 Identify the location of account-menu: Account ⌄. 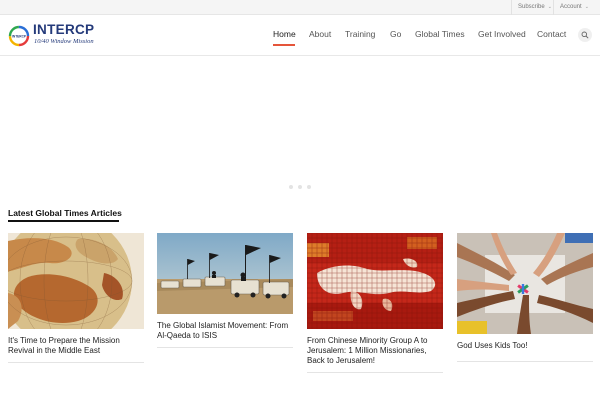
(576, 7).